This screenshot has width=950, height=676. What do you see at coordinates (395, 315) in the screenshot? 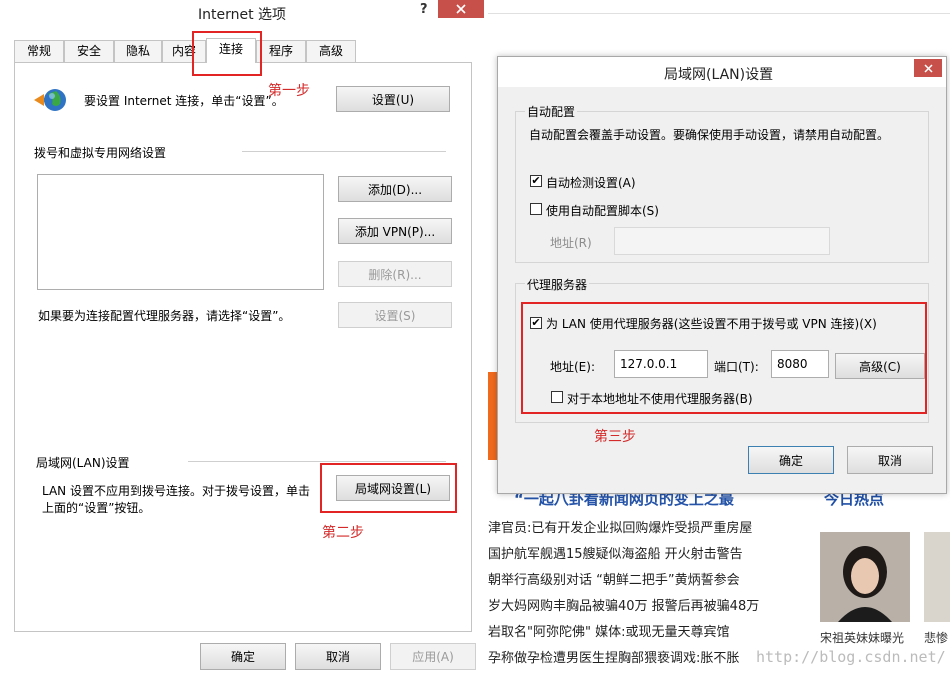
I see `connection-settings-button: 设置(S)` at bounding box center [395, 315].